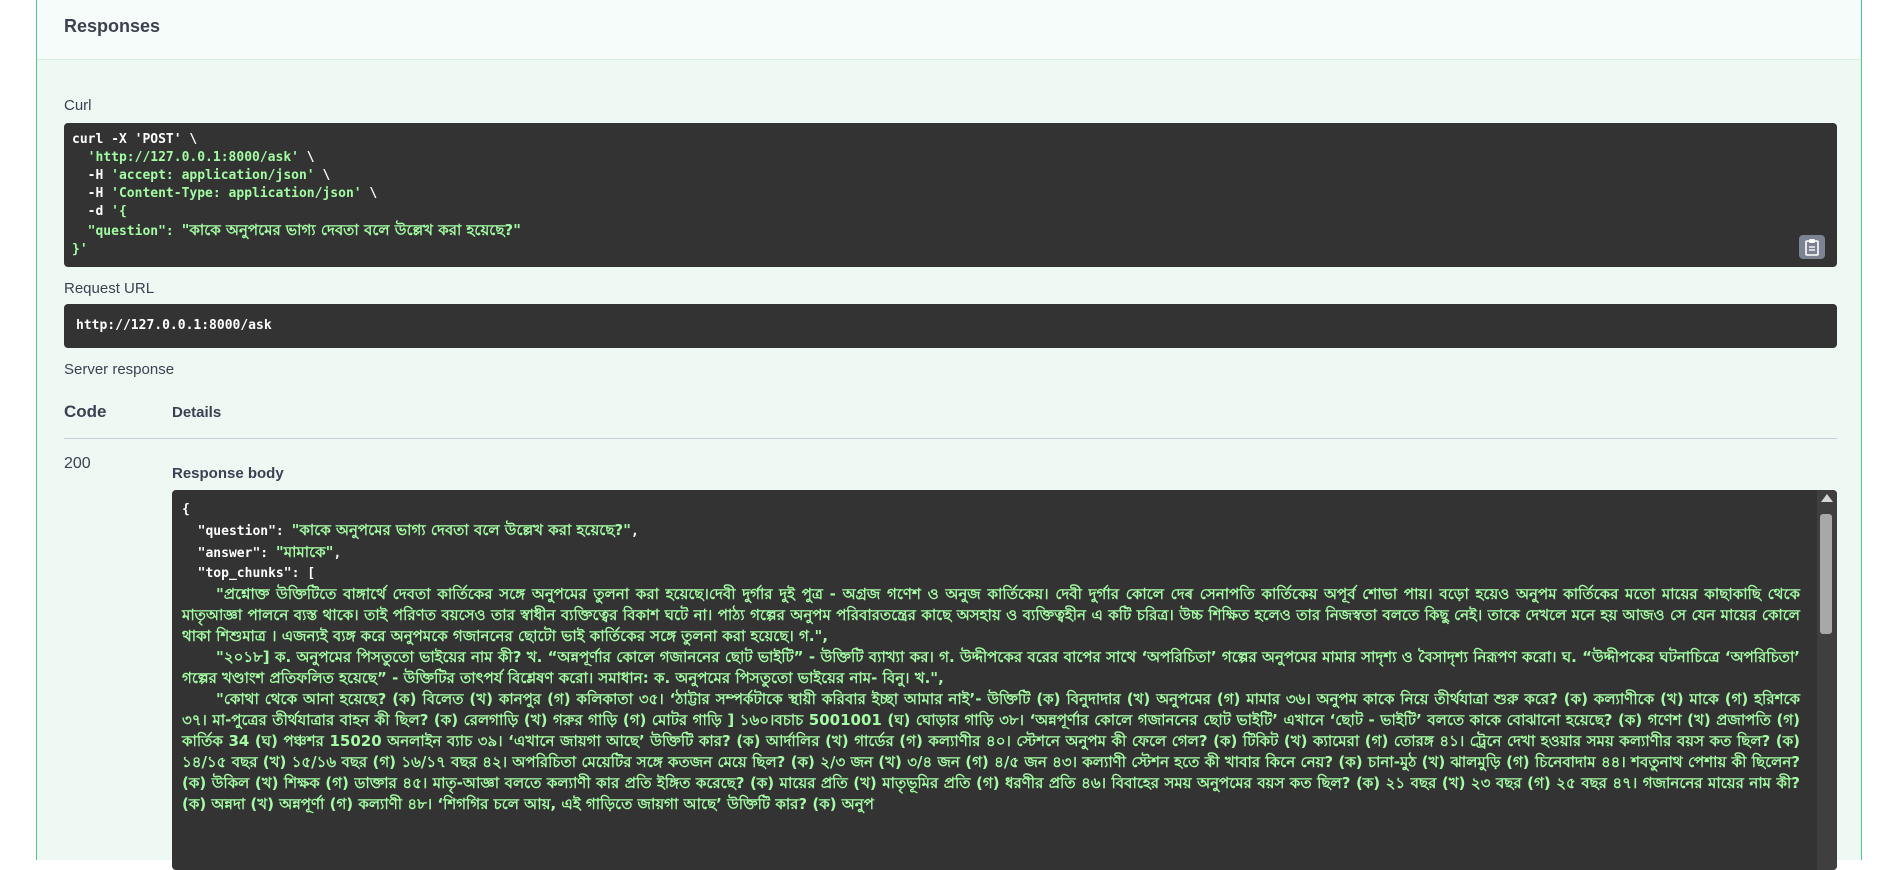  Describe the element at coordinates (1827, 680) in the screenshot. I see `response-body-scrollbar` at that location.